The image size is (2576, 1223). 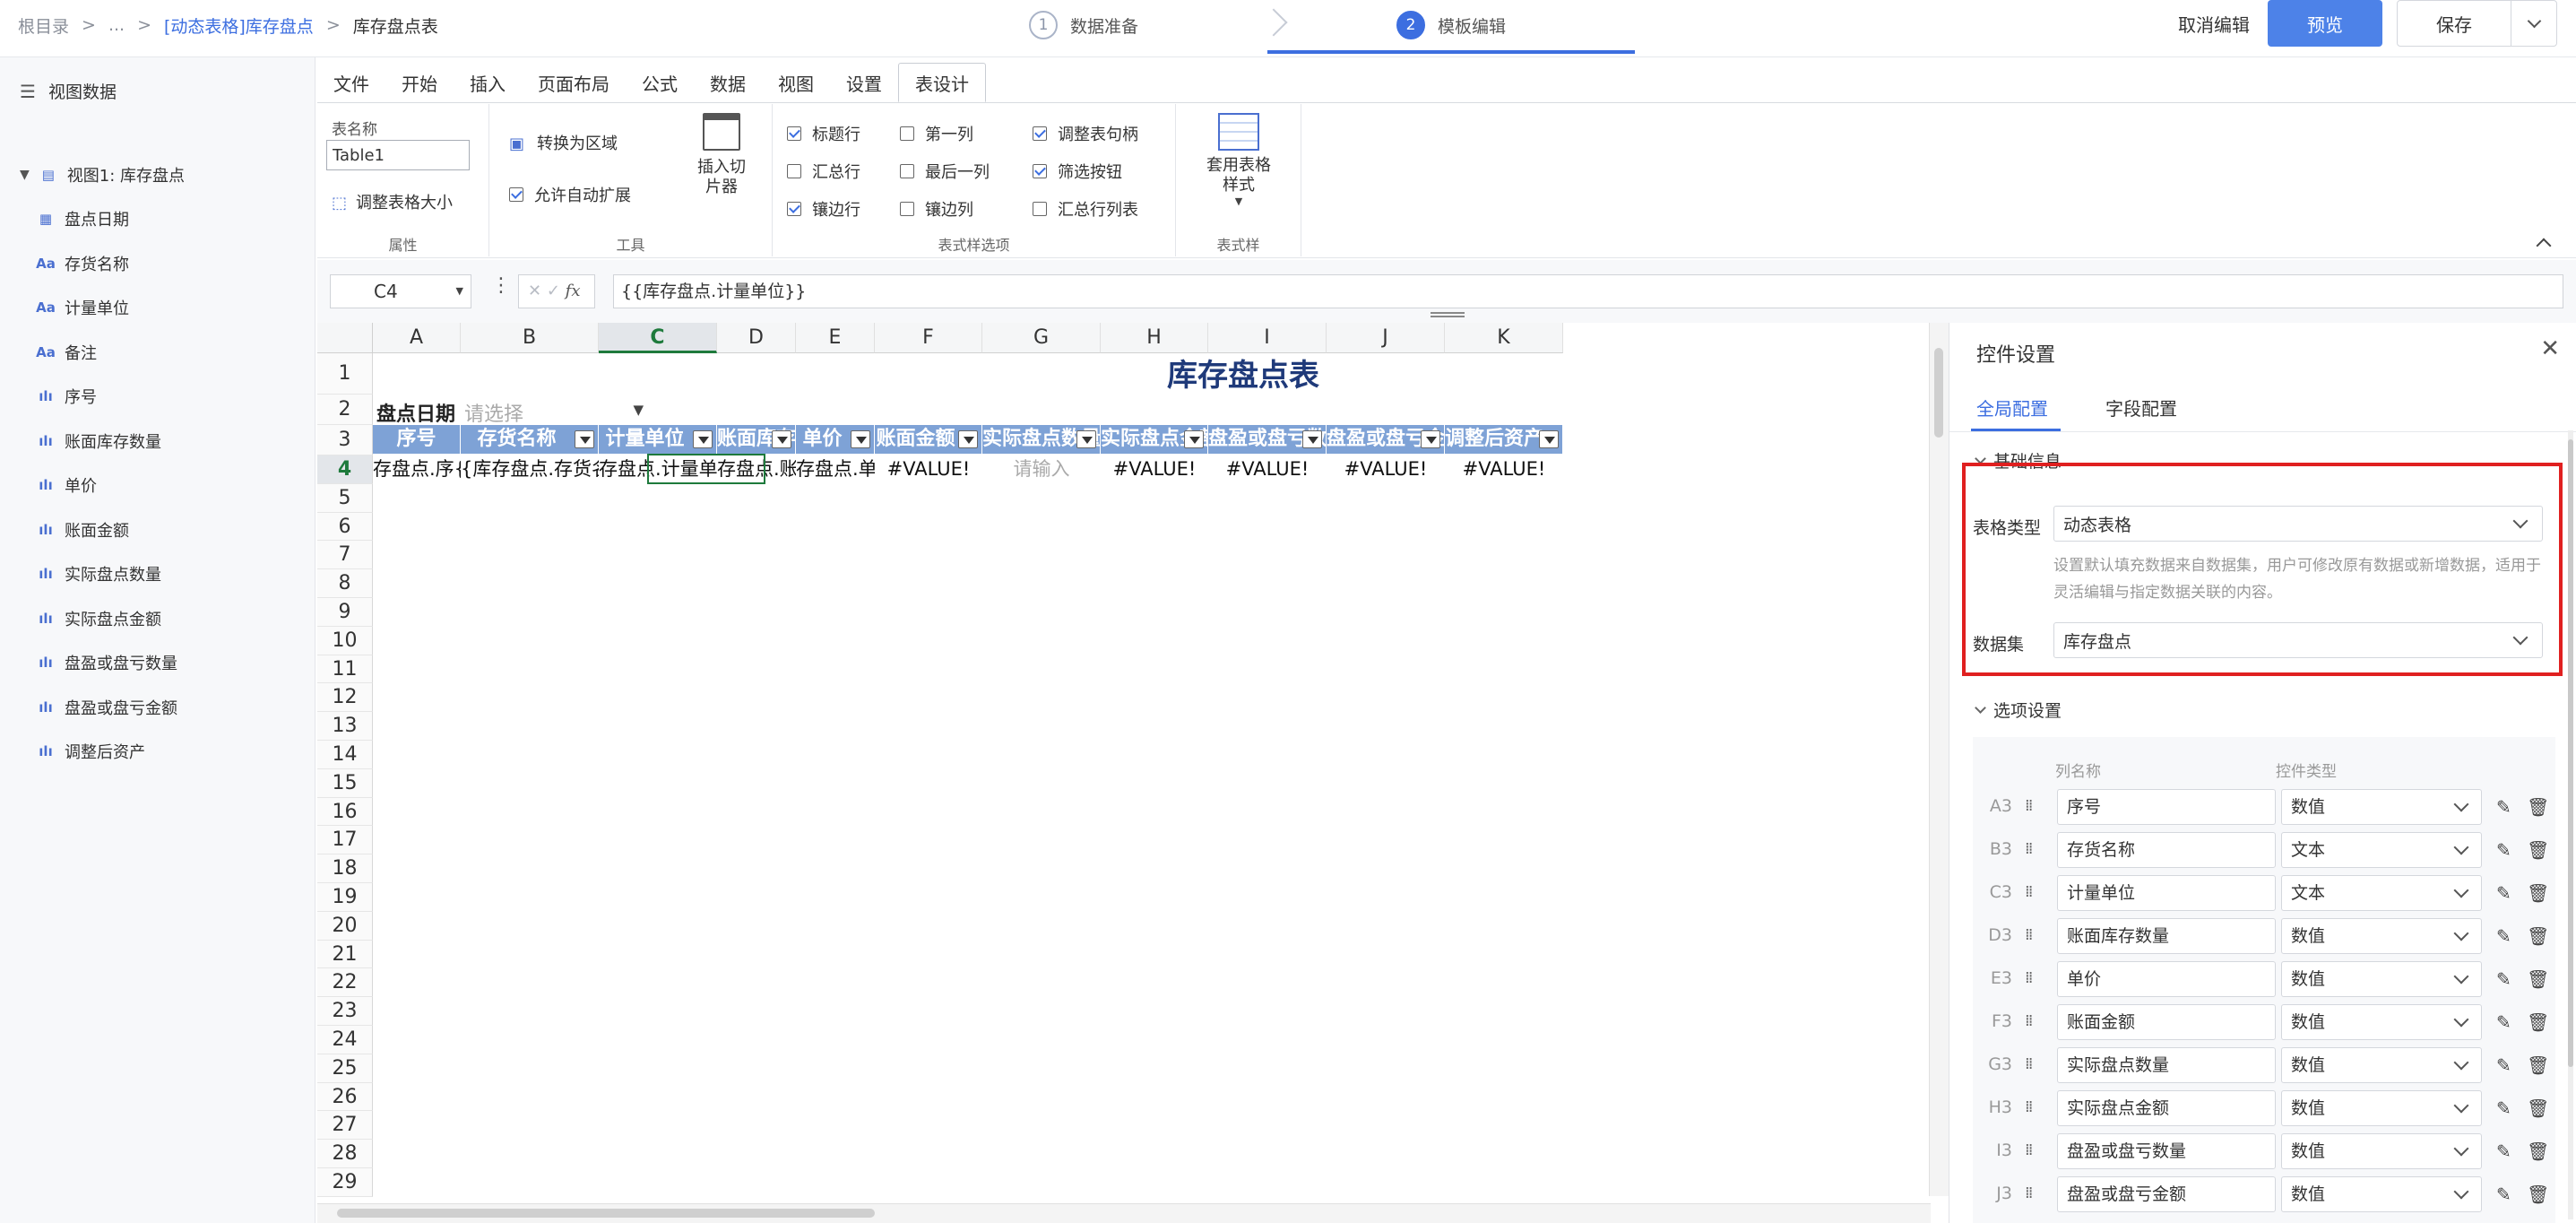 I want to click on section-options: 选项设置, so click(x=2018, y=710).